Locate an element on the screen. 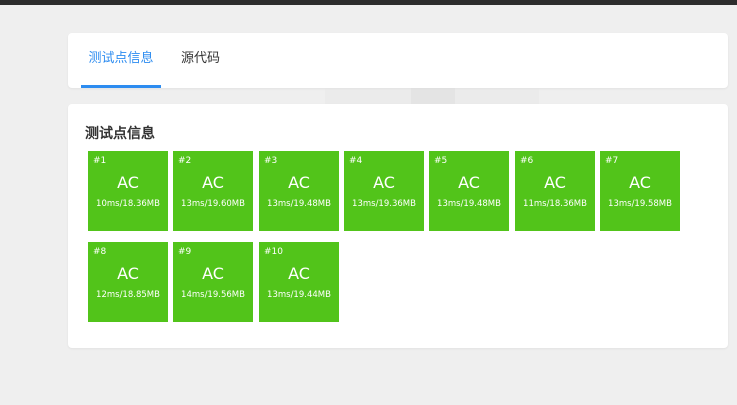 This screenshot has height=405, width=737. test-case-stats: 13ms/19.58MB is located at coordinates (640, 204).